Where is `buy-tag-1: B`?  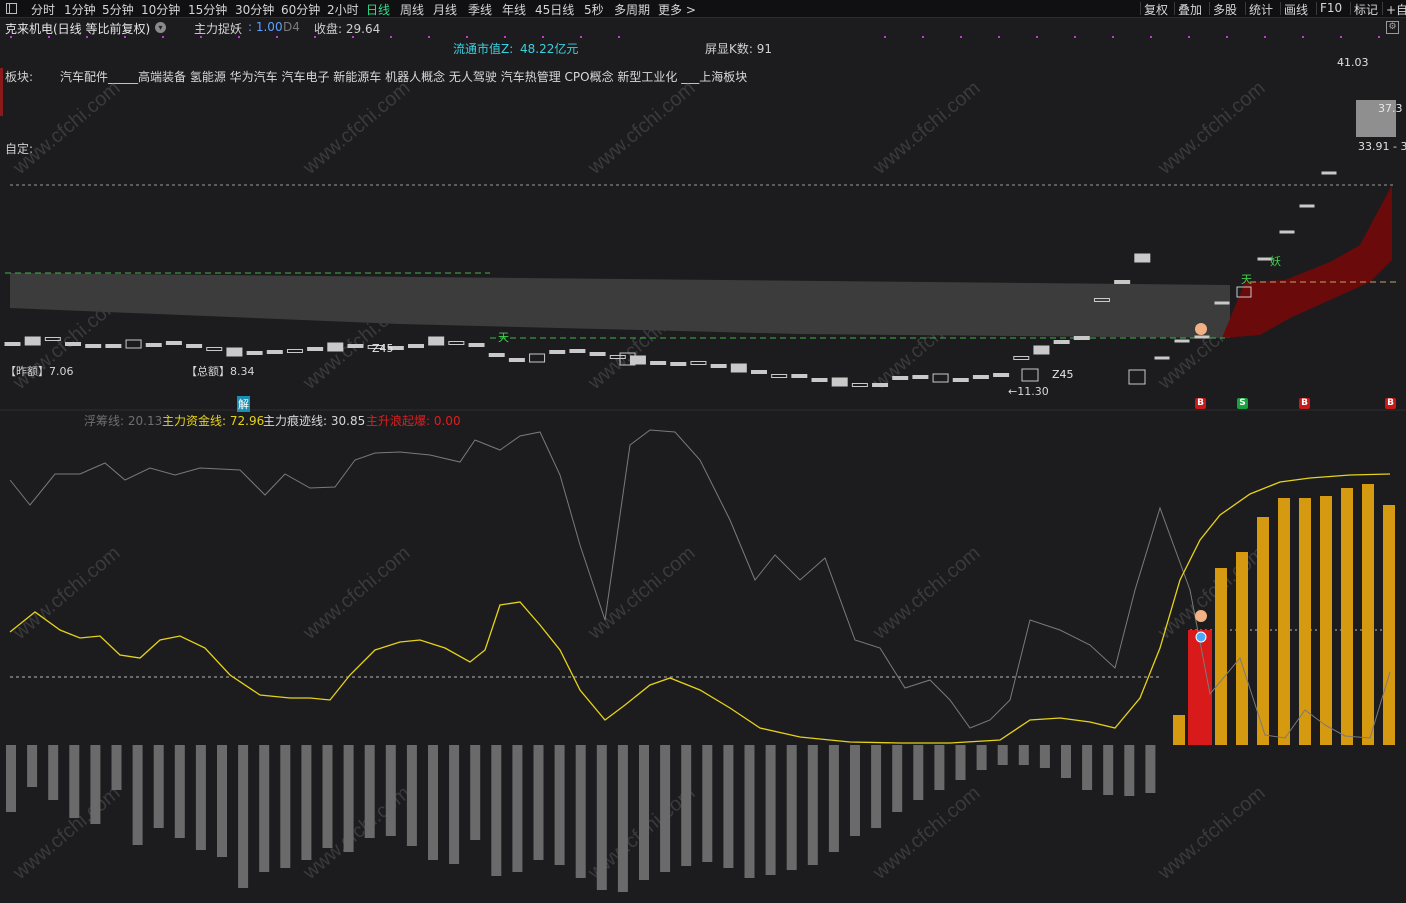 buy-tag-1: B is located at coordinates (1200, 403).